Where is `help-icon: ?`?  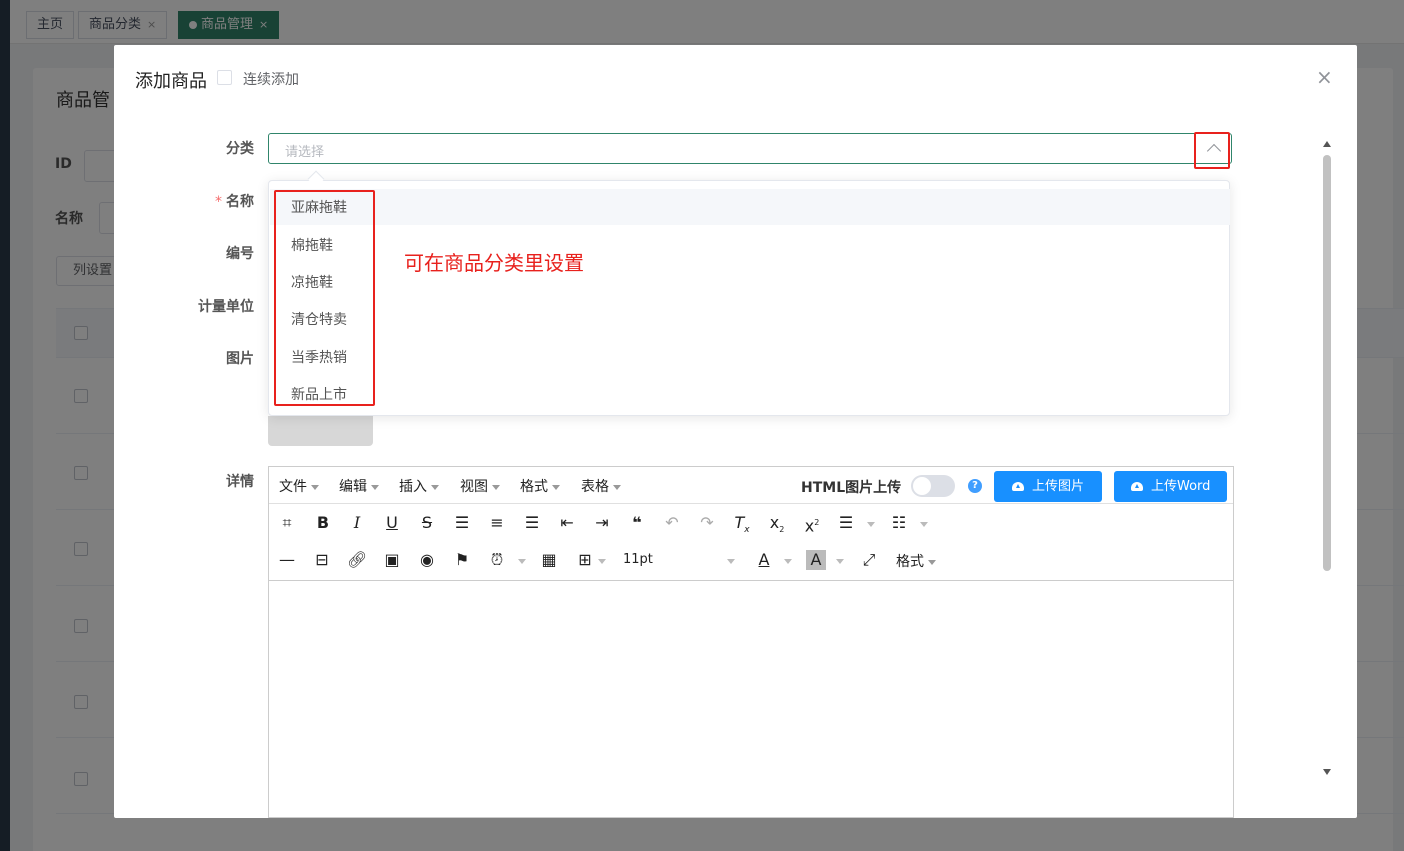
help-icon: ? is located at coordinates (975, 486).